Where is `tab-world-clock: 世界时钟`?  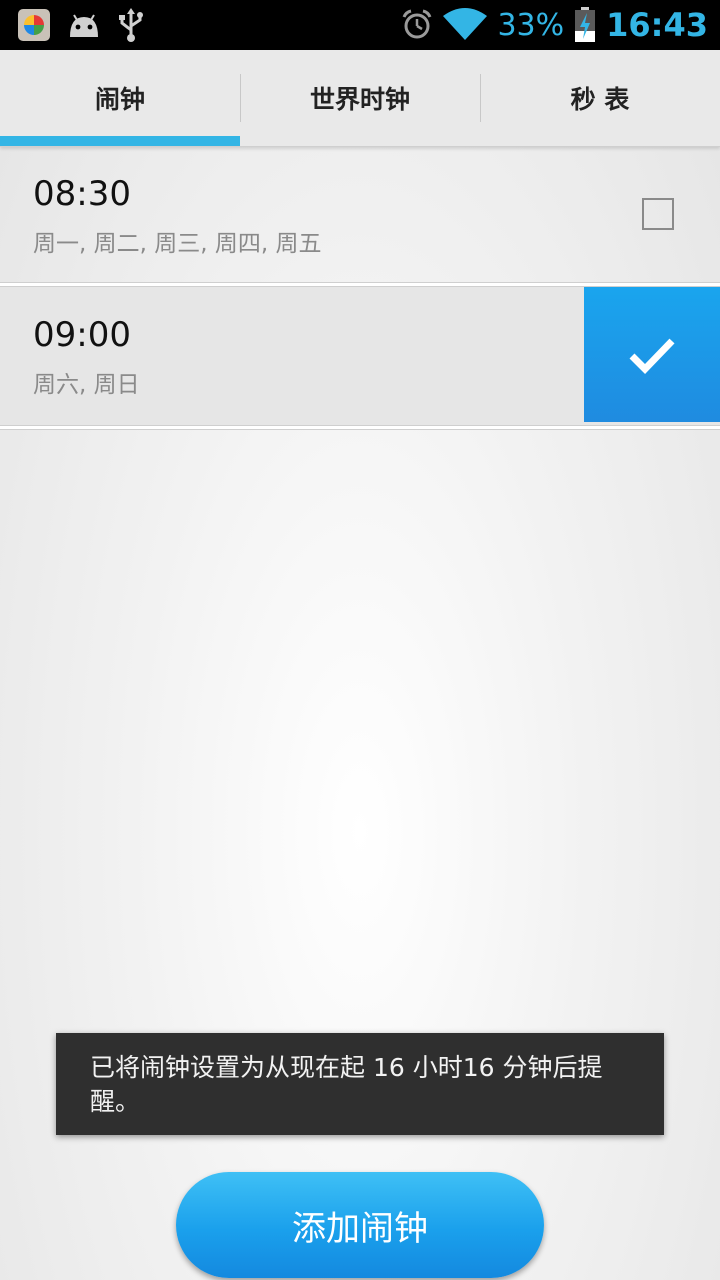
tab-world-clock: 世界时钟 is located at coordinates (360, 98).